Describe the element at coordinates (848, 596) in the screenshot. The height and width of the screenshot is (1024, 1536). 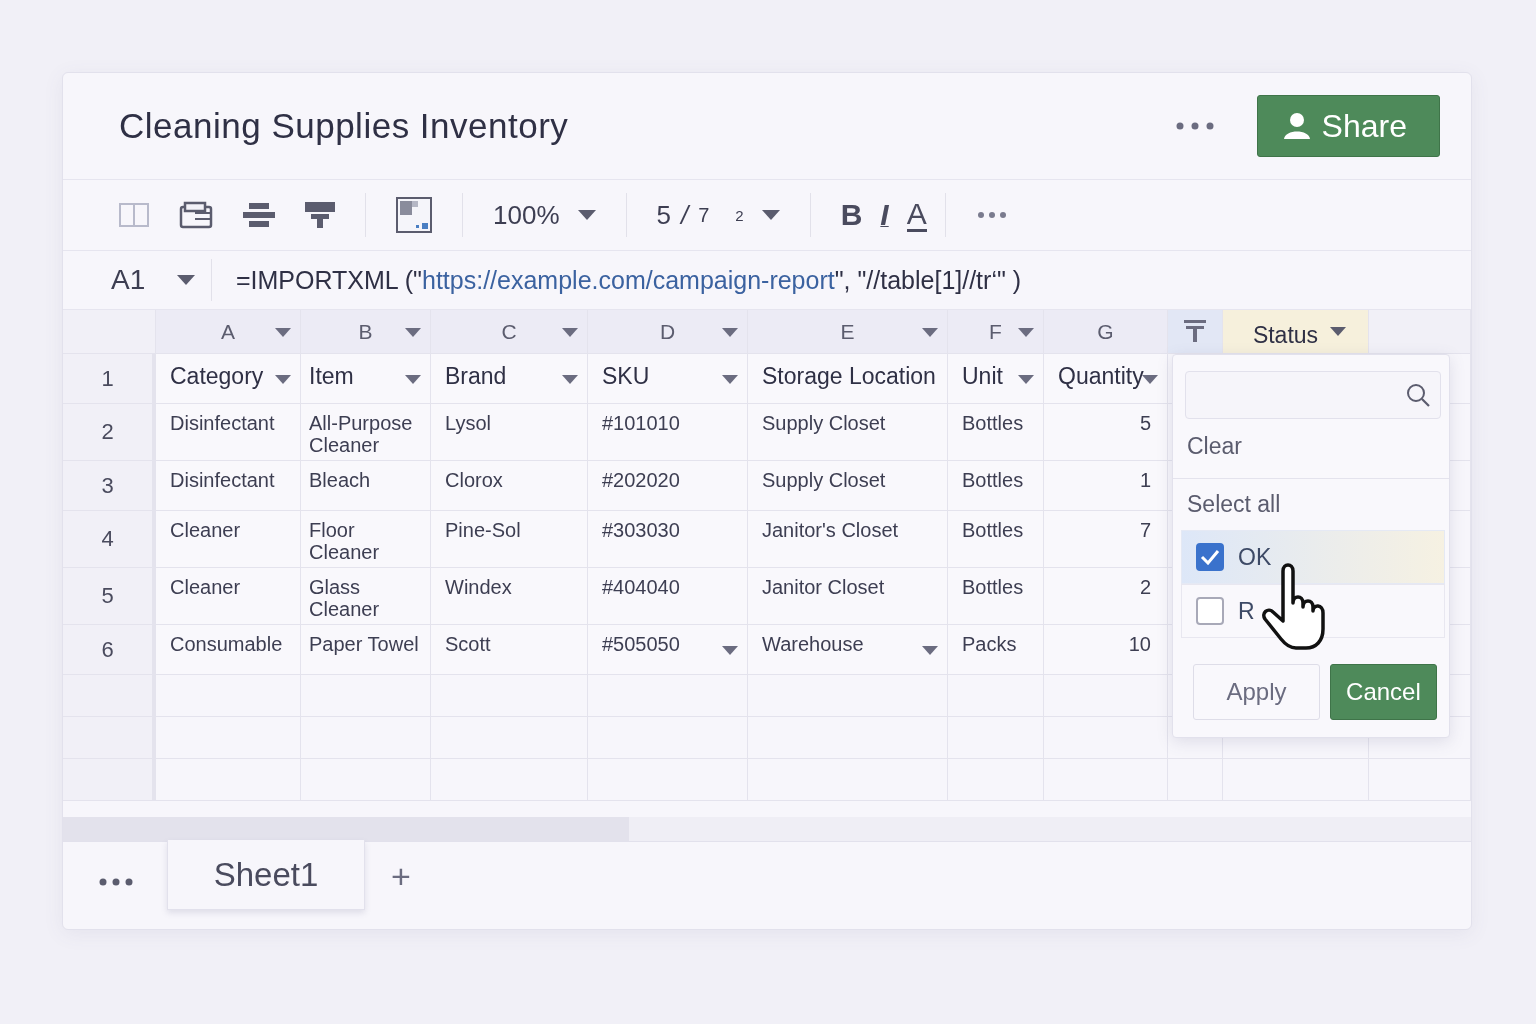
I see `table-cell: Janitor Closet` at that location.